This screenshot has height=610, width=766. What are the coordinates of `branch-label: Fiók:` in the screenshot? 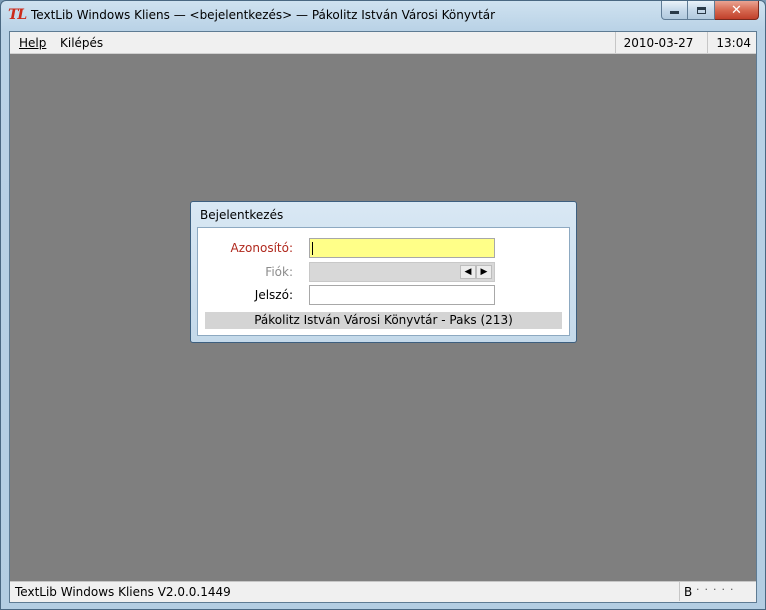 It's located at (279, 272).